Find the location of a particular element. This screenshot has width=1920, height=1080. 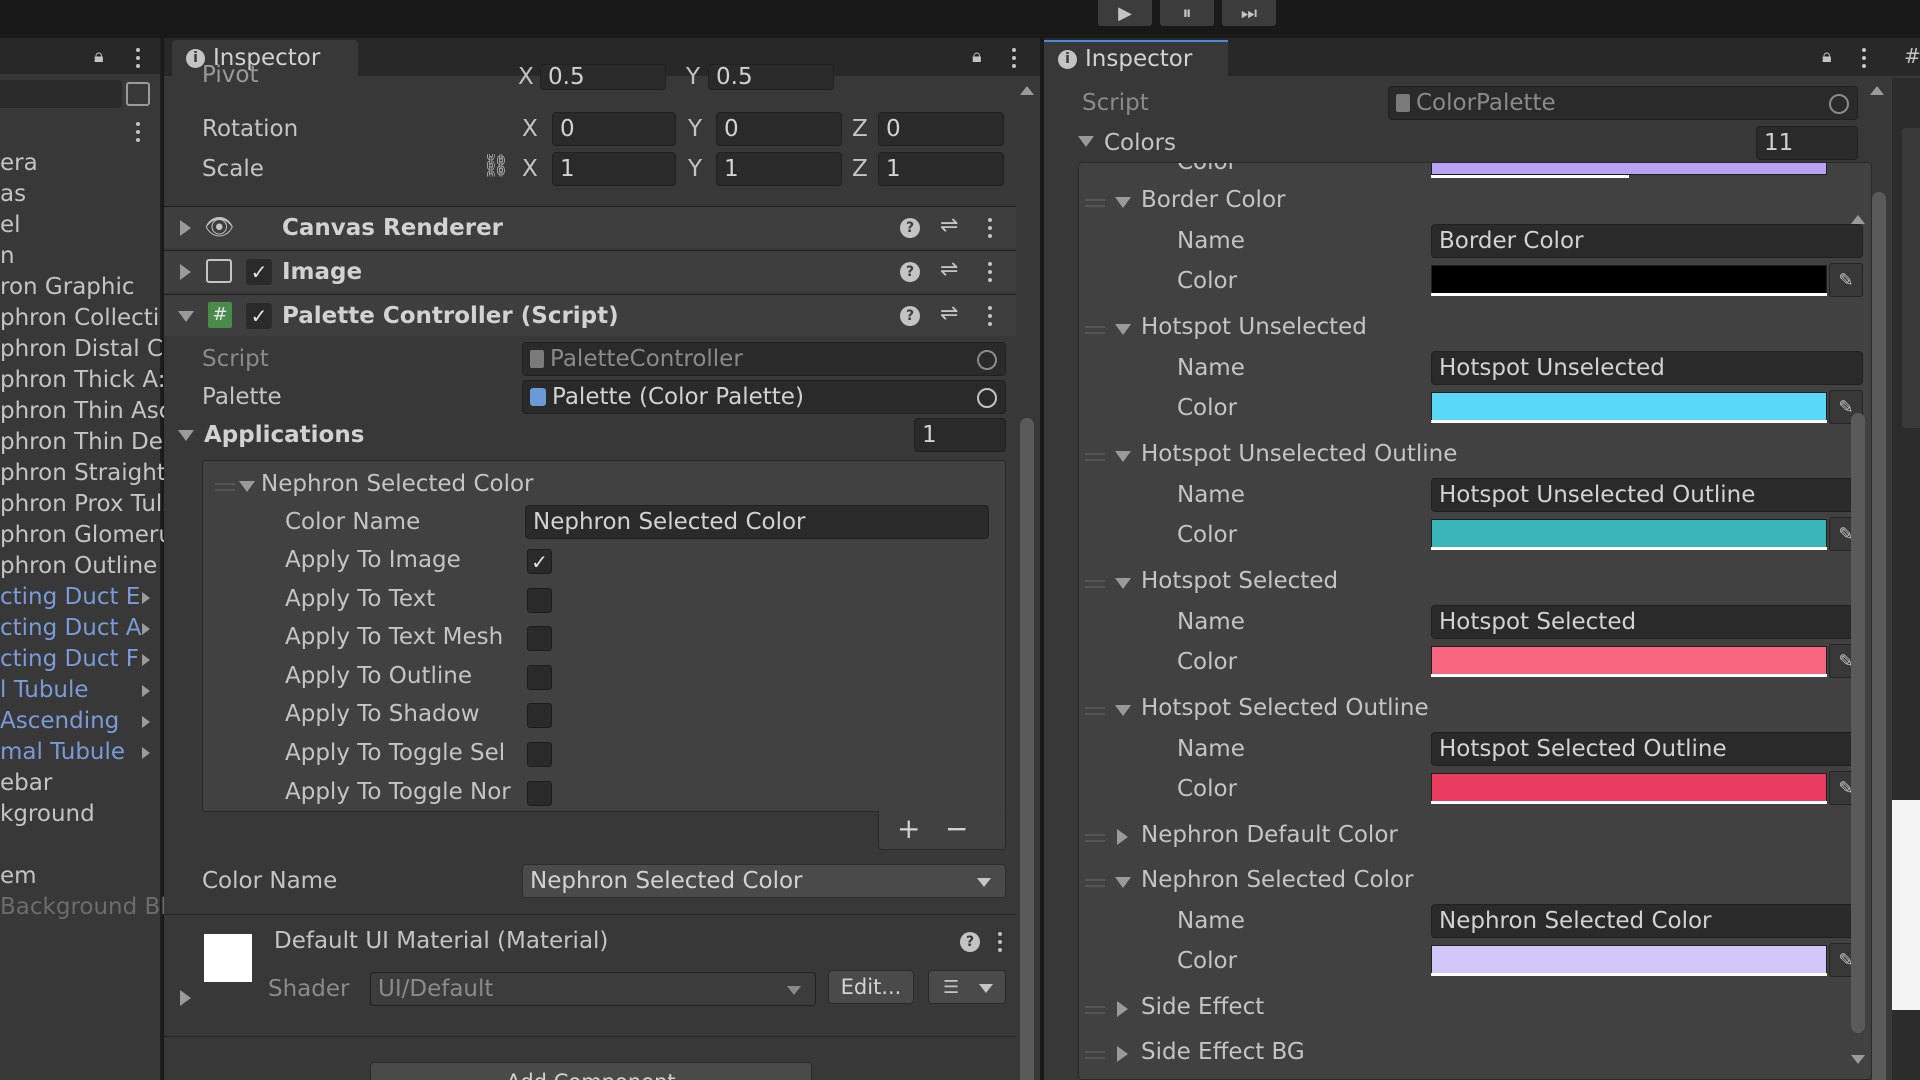

search-expand-icon is located at coordinates (138, 94).